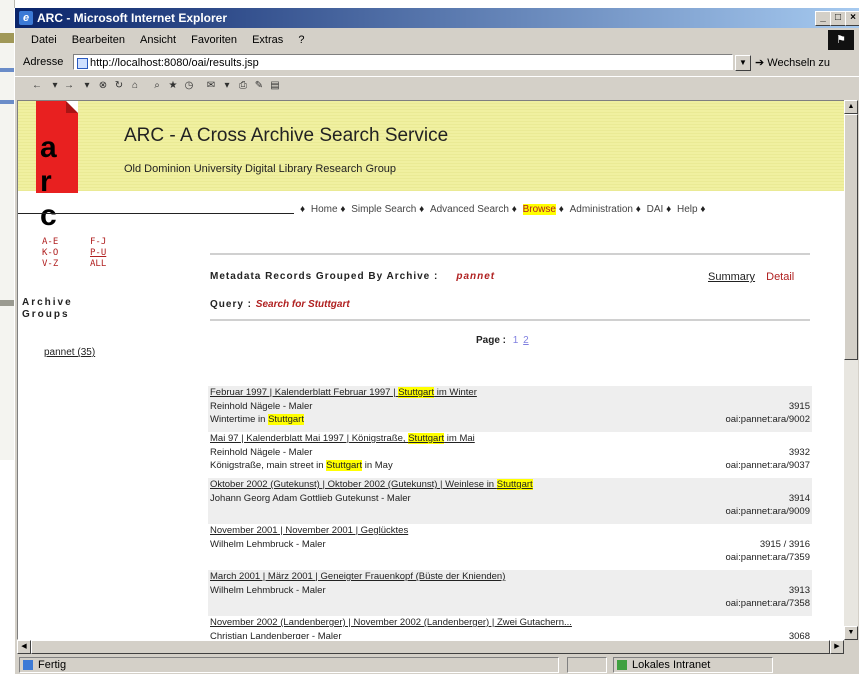  Describe the element at coordinates (268, 465) in the screenshot. I see `record-desc-pre: Königstraße, main street in` at that location.